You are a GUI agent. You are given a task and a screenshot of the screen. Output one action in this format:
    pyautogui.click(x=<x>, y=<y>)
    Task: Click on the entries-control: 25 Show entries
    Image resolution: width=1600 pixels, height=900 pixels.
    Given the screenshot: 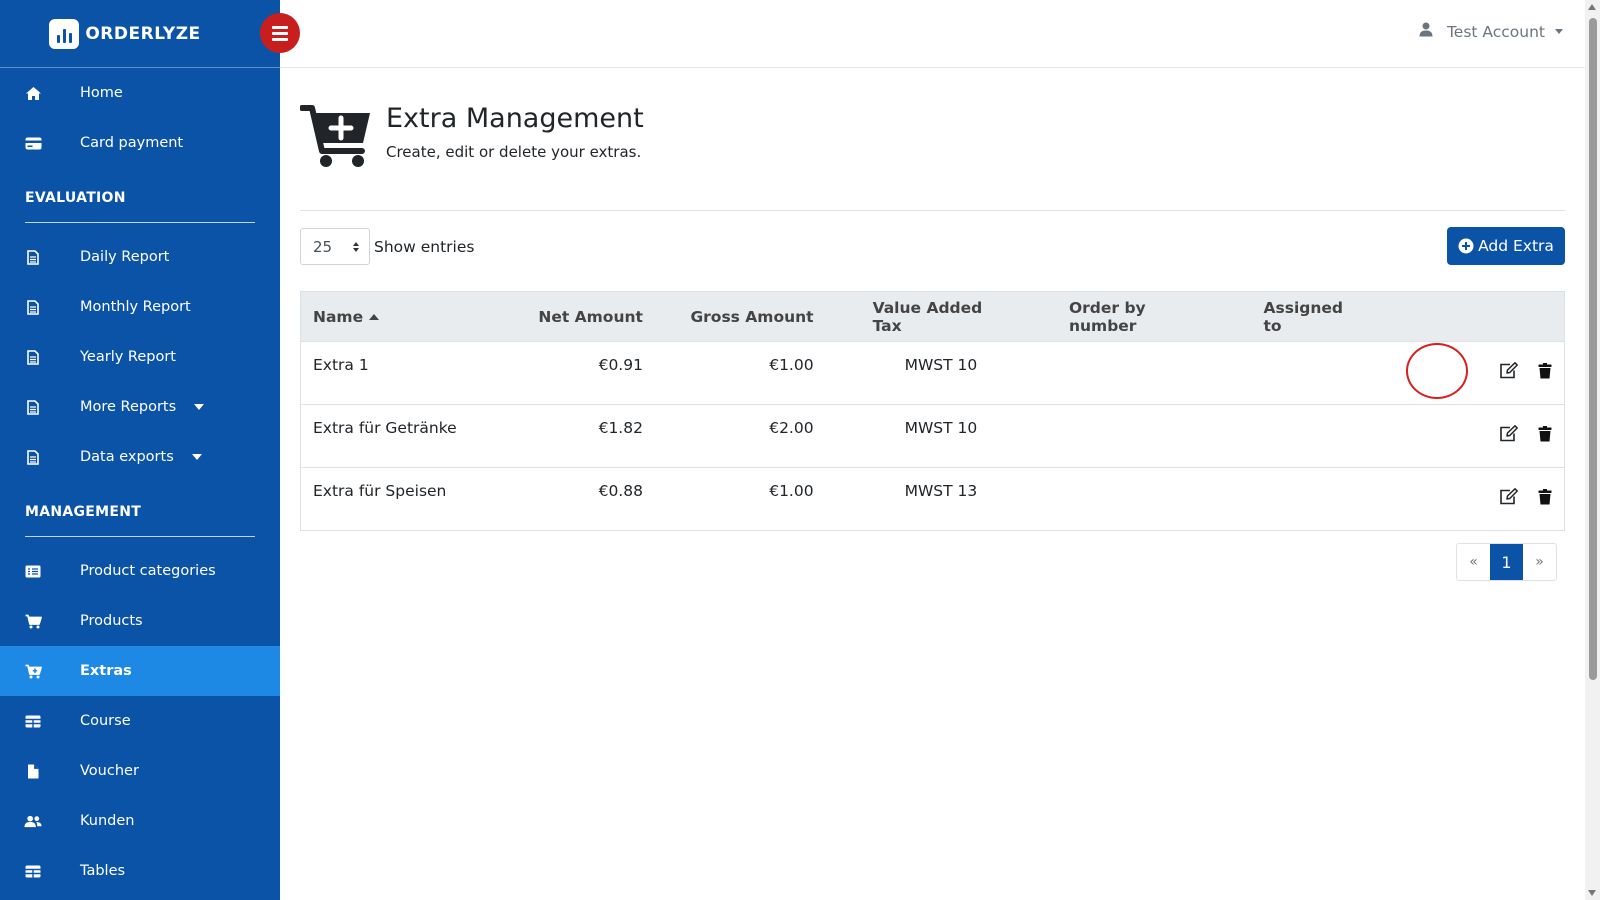 What is the action you would take?
    pyautogui.click(x=387, y=246)
    